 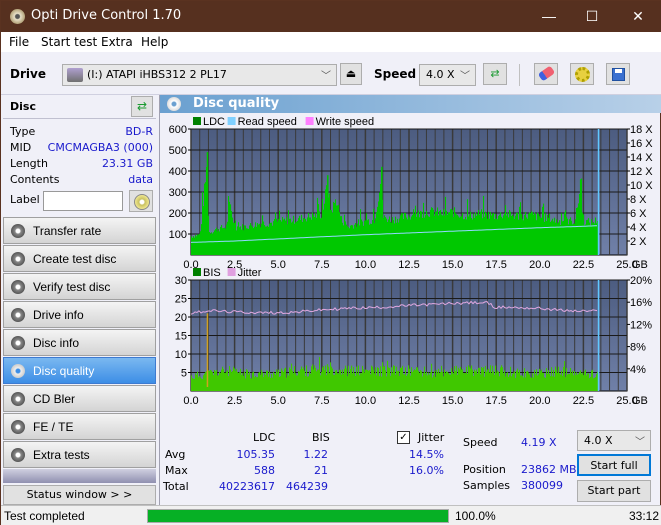 What do you see at coordinates (582, 74) in the screenshot?
I see `settings-button` at bounding box center [582, 74].